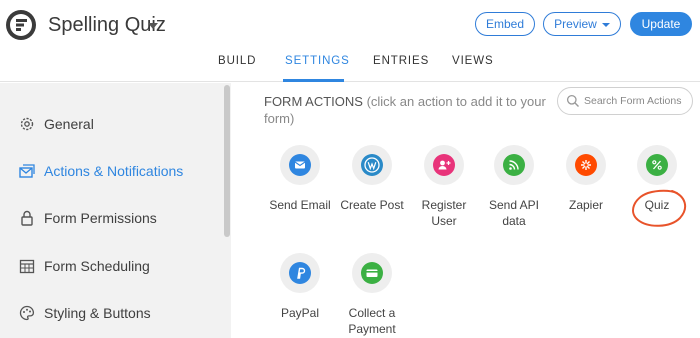 This screenshot has height=338, width=700. Describe the element at coordinates (27, 171) in the screenshot. I see `envelope-icon` at that location.